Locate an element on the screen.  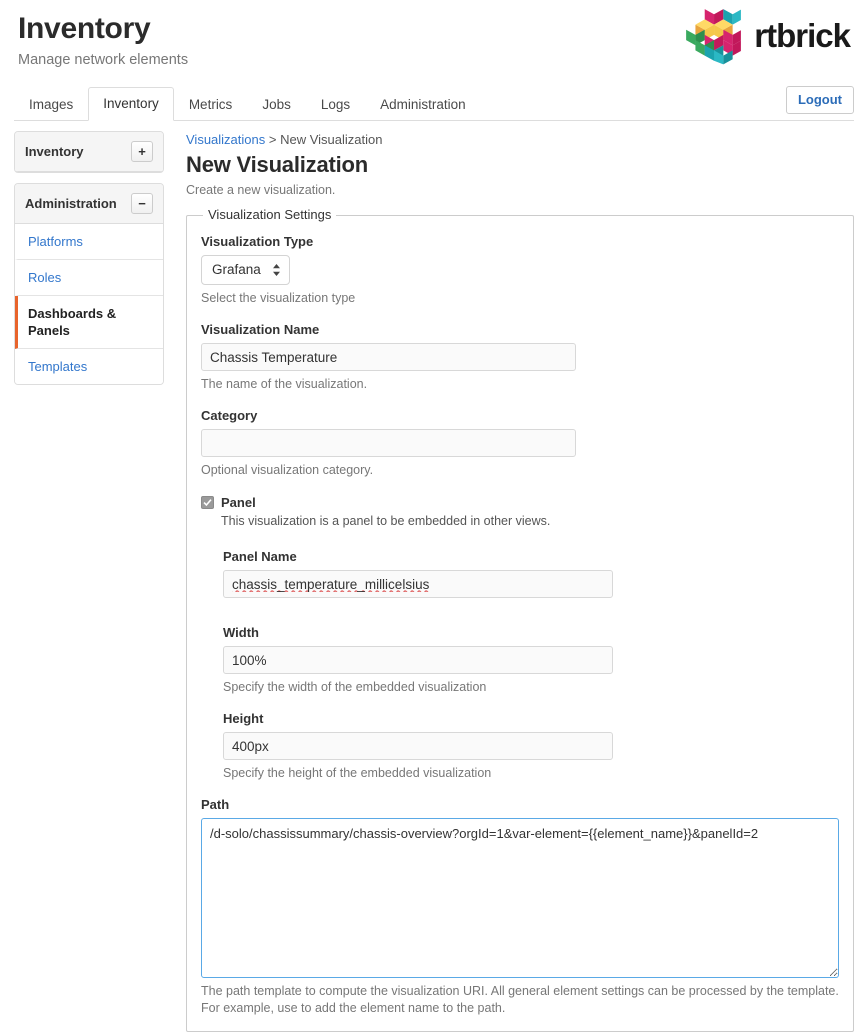
sidebar-panel-administration-header: Administration − is located at coordinates (89, 204).